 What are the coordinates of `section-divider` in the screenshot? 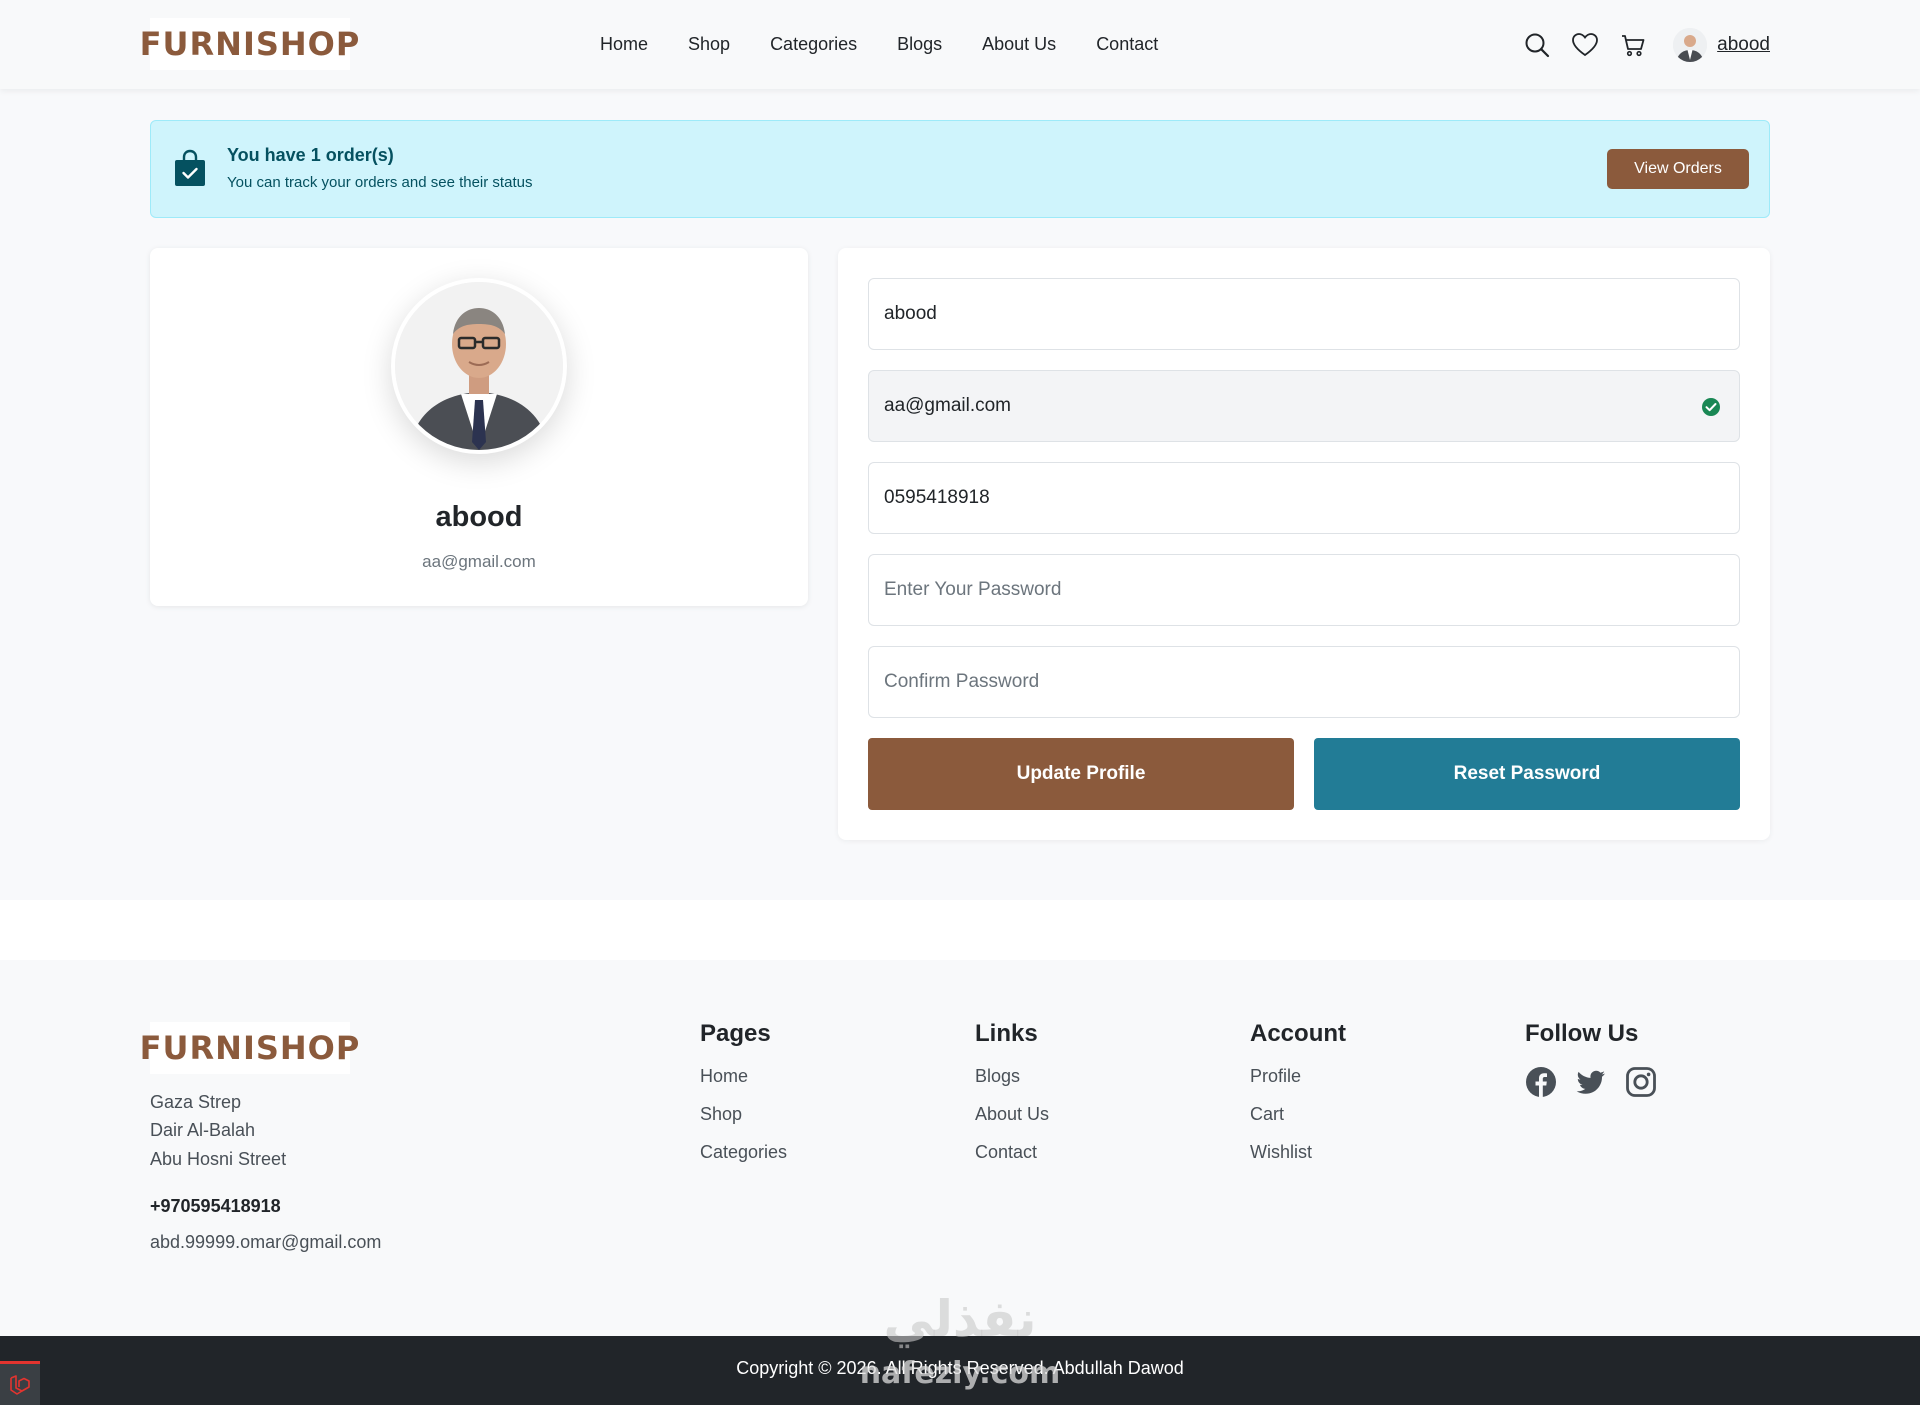 It's located at (960, 930).